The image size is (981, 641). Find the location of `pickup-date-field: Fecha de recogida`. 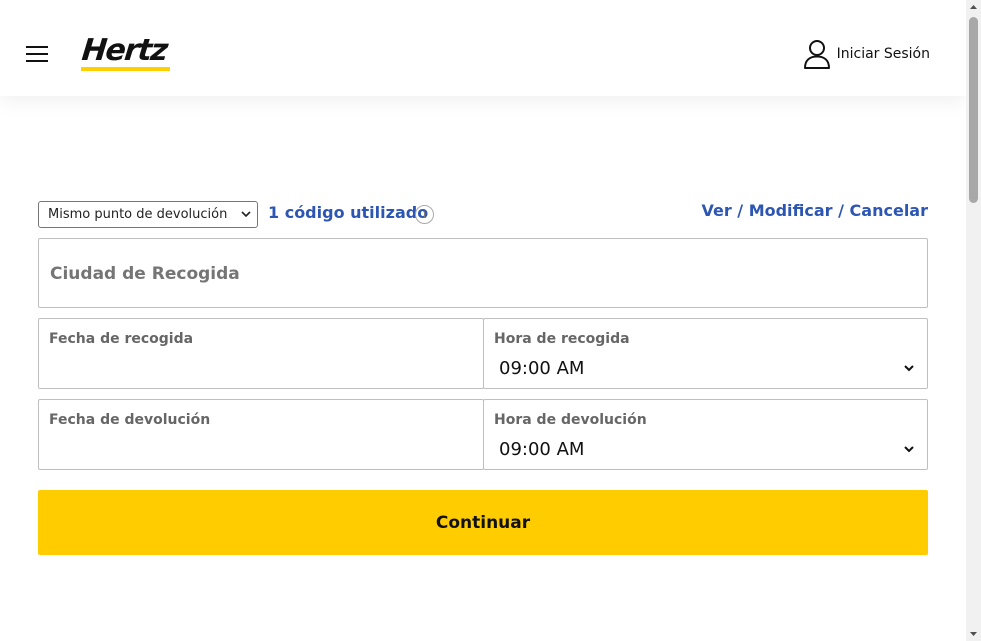

pickup-date-field: Fecha de recogida is located at coordinates (261, 353).